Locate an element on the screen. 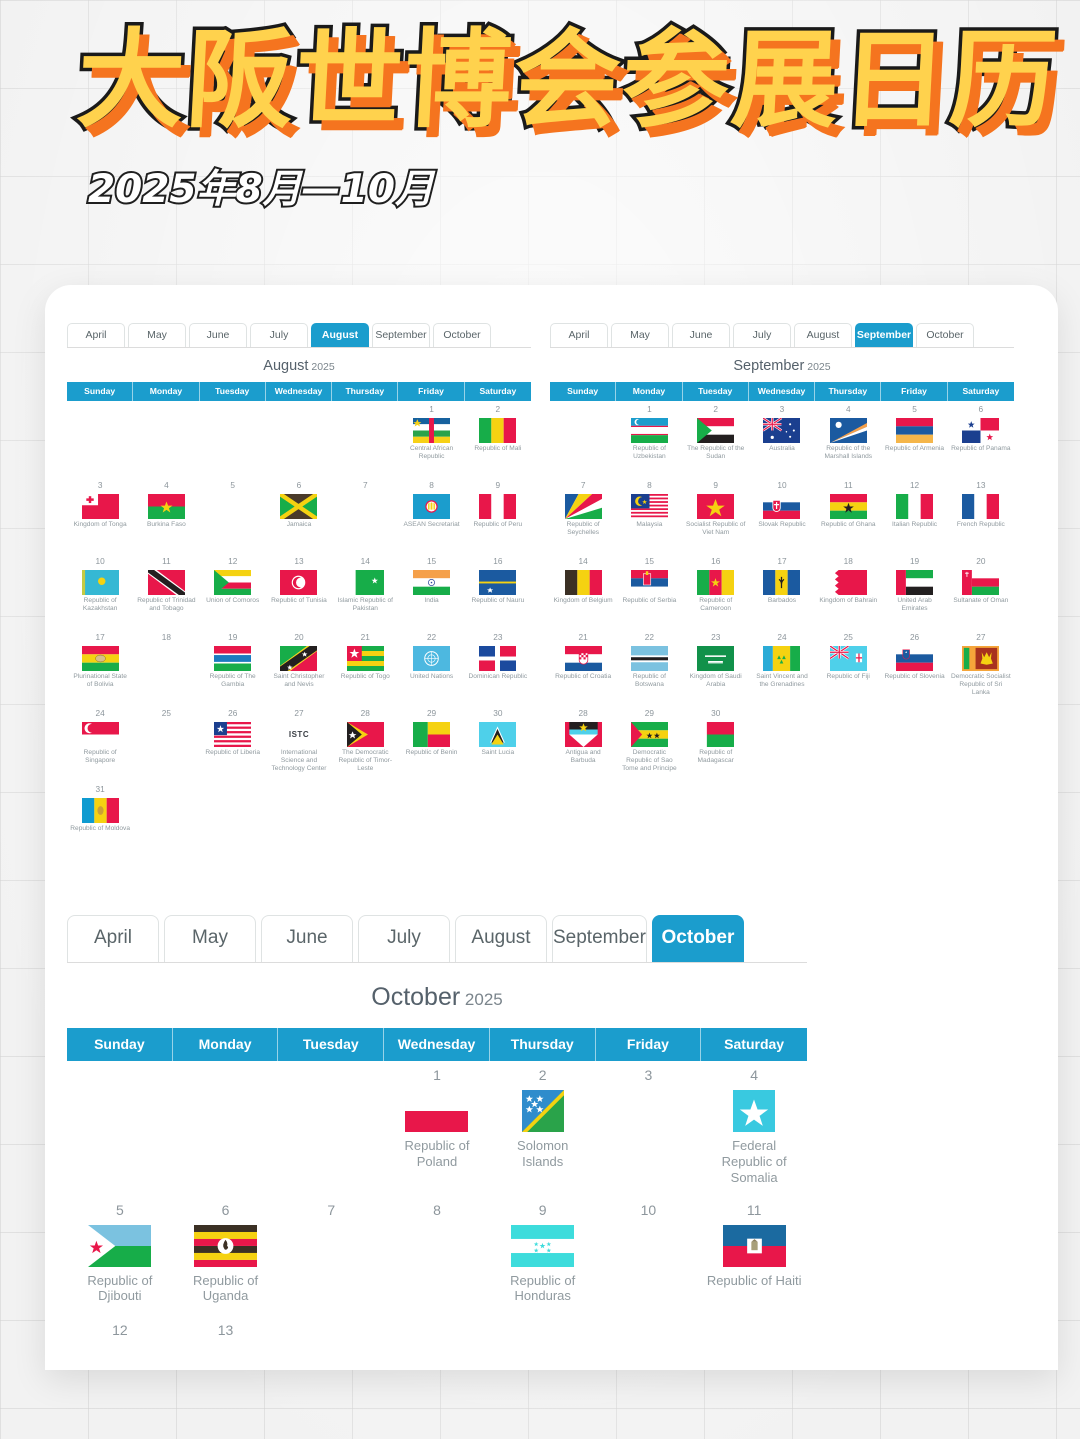 The image size is (1080, 1439). calendar-day-cell: 21 Republic of Togo is located at coordinates (365, 667).